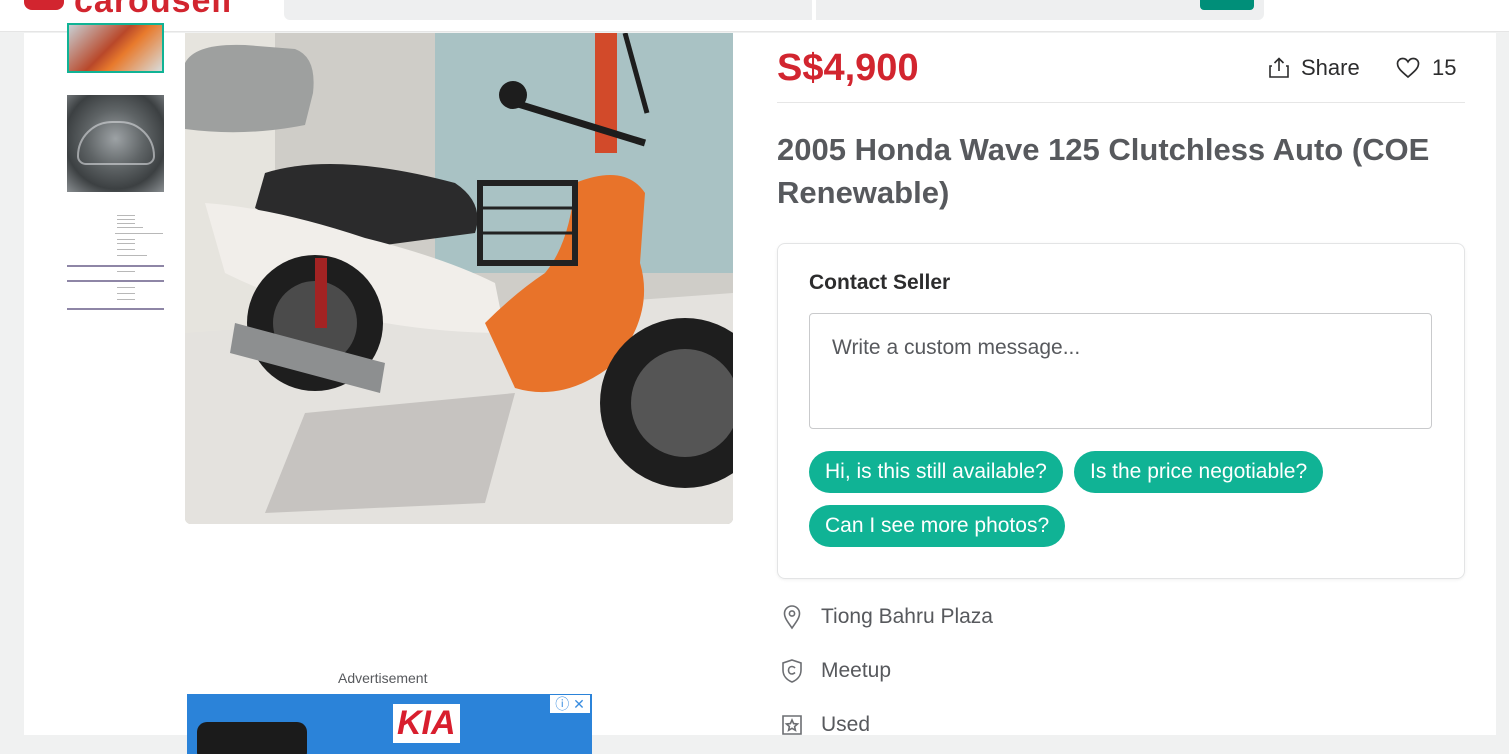  Describe the element at coordinates (115, 48) in the screenshot. I see `thumbnail-1-selected` at that location.